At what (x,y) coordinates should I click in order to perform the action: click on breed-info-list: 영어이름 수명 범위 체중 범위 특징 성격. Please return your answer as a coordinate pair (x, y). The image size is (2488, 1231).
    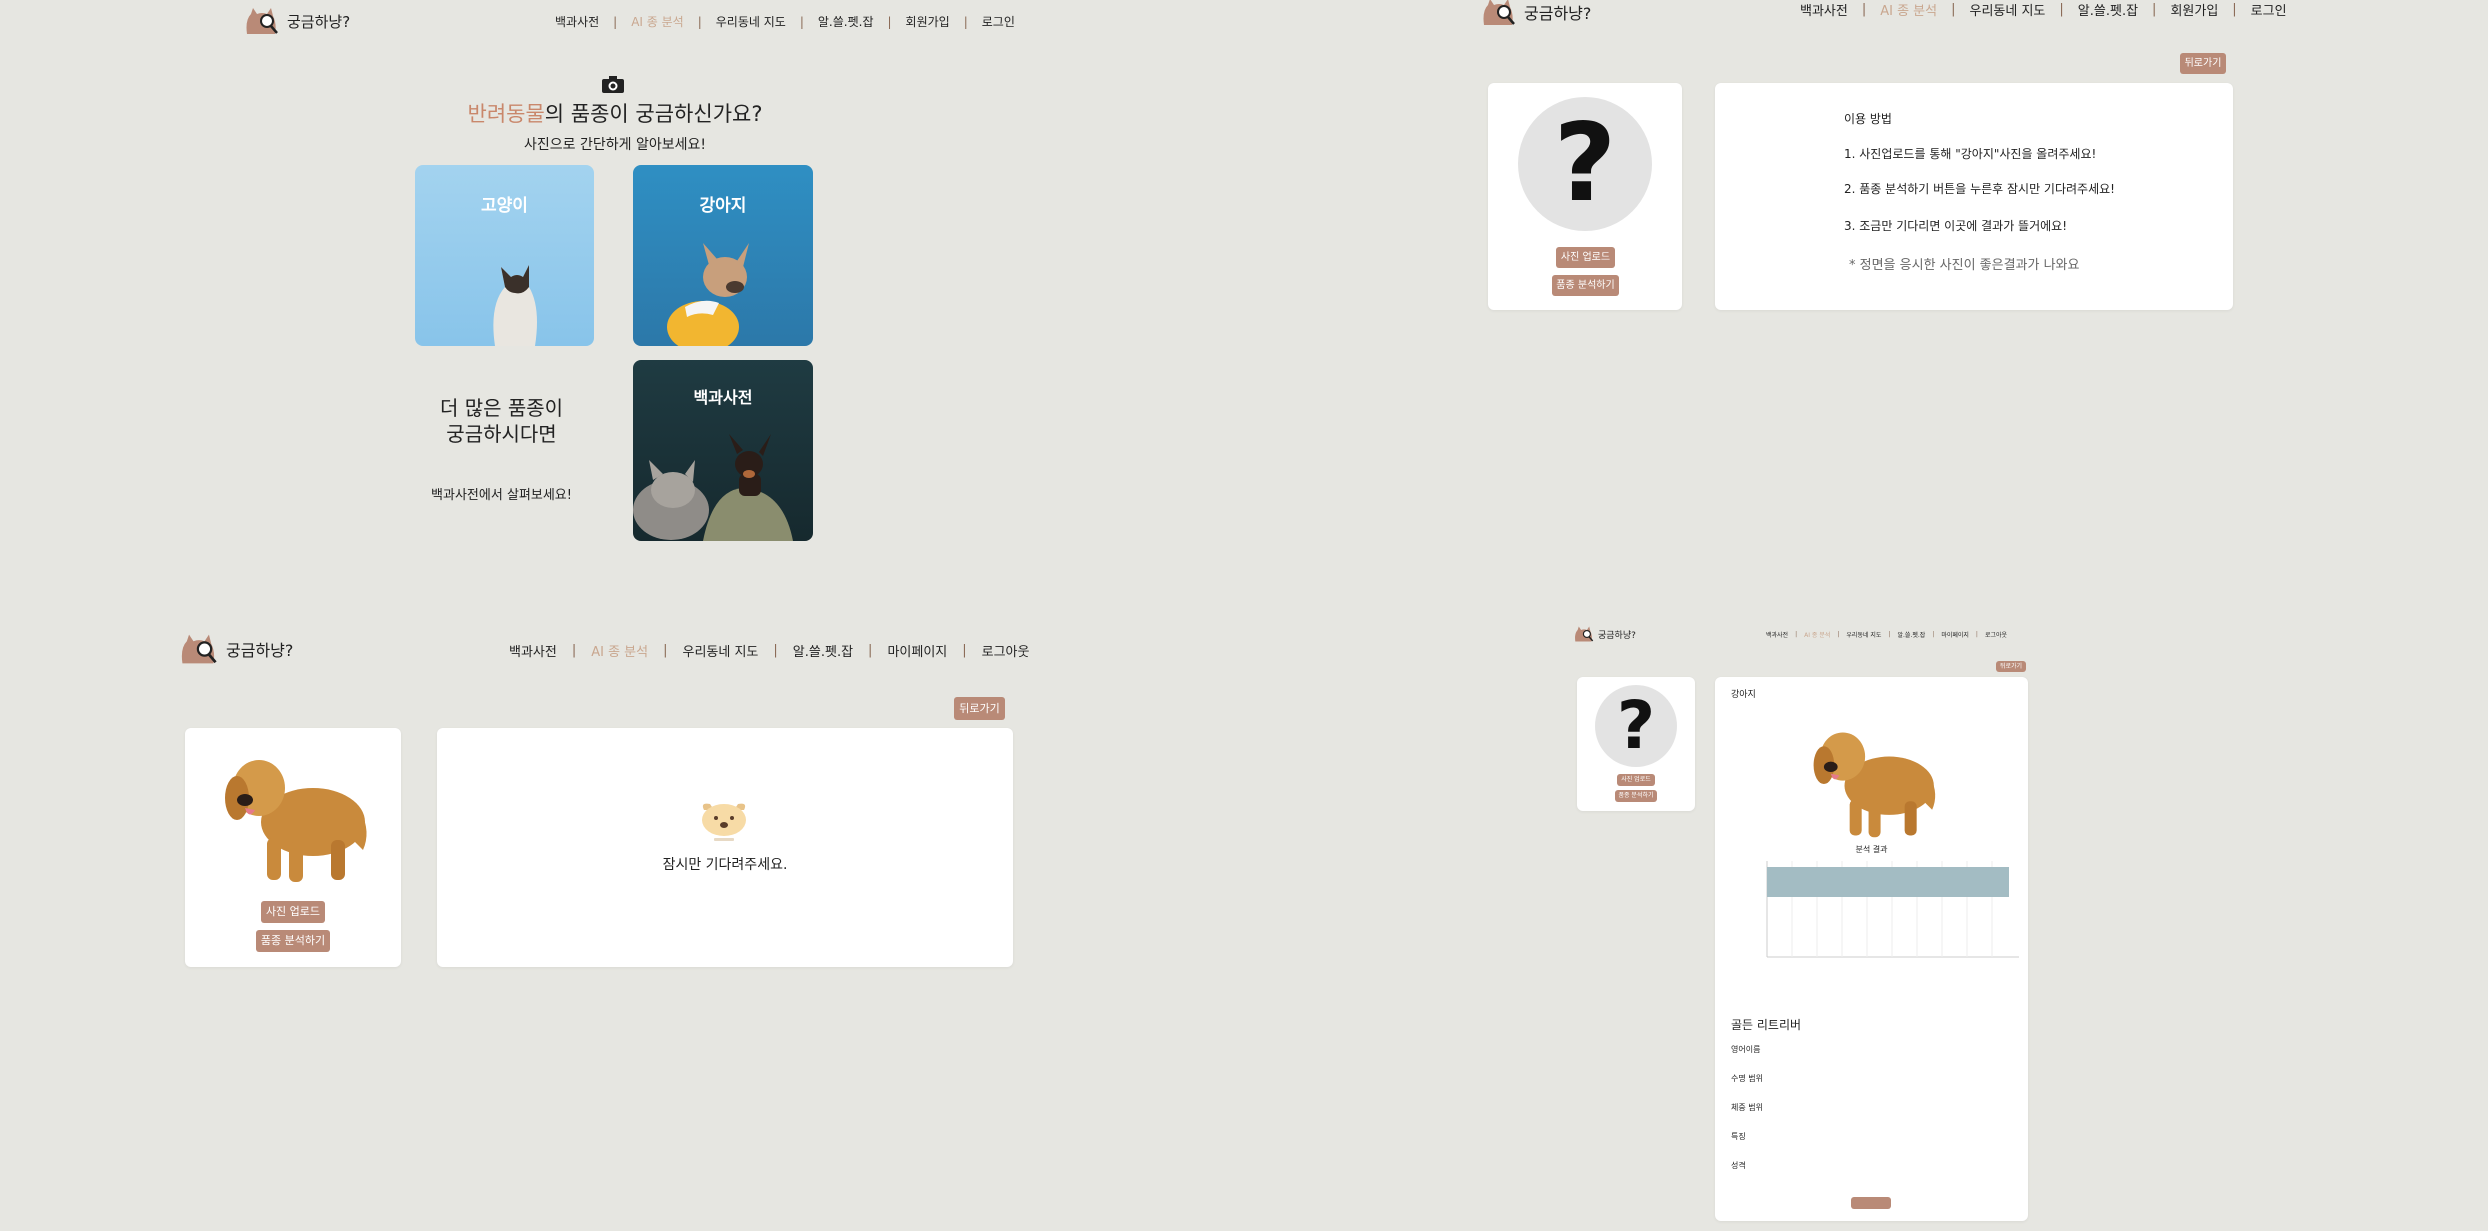
    Looking at the image, I should click on (1747, 1107).